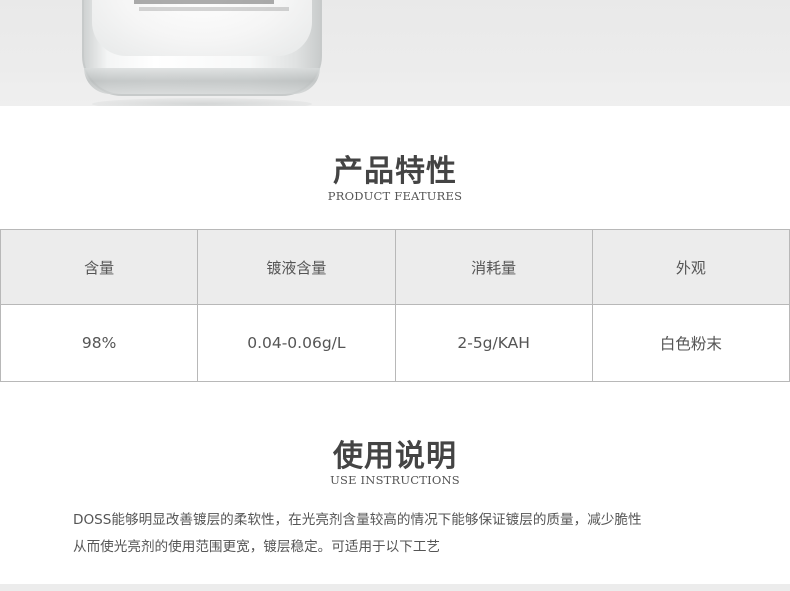  What do you see at coordinates (395, 171) in the screenshot?
I see `features-title: 产品特性` at bounding box center [395, 171].